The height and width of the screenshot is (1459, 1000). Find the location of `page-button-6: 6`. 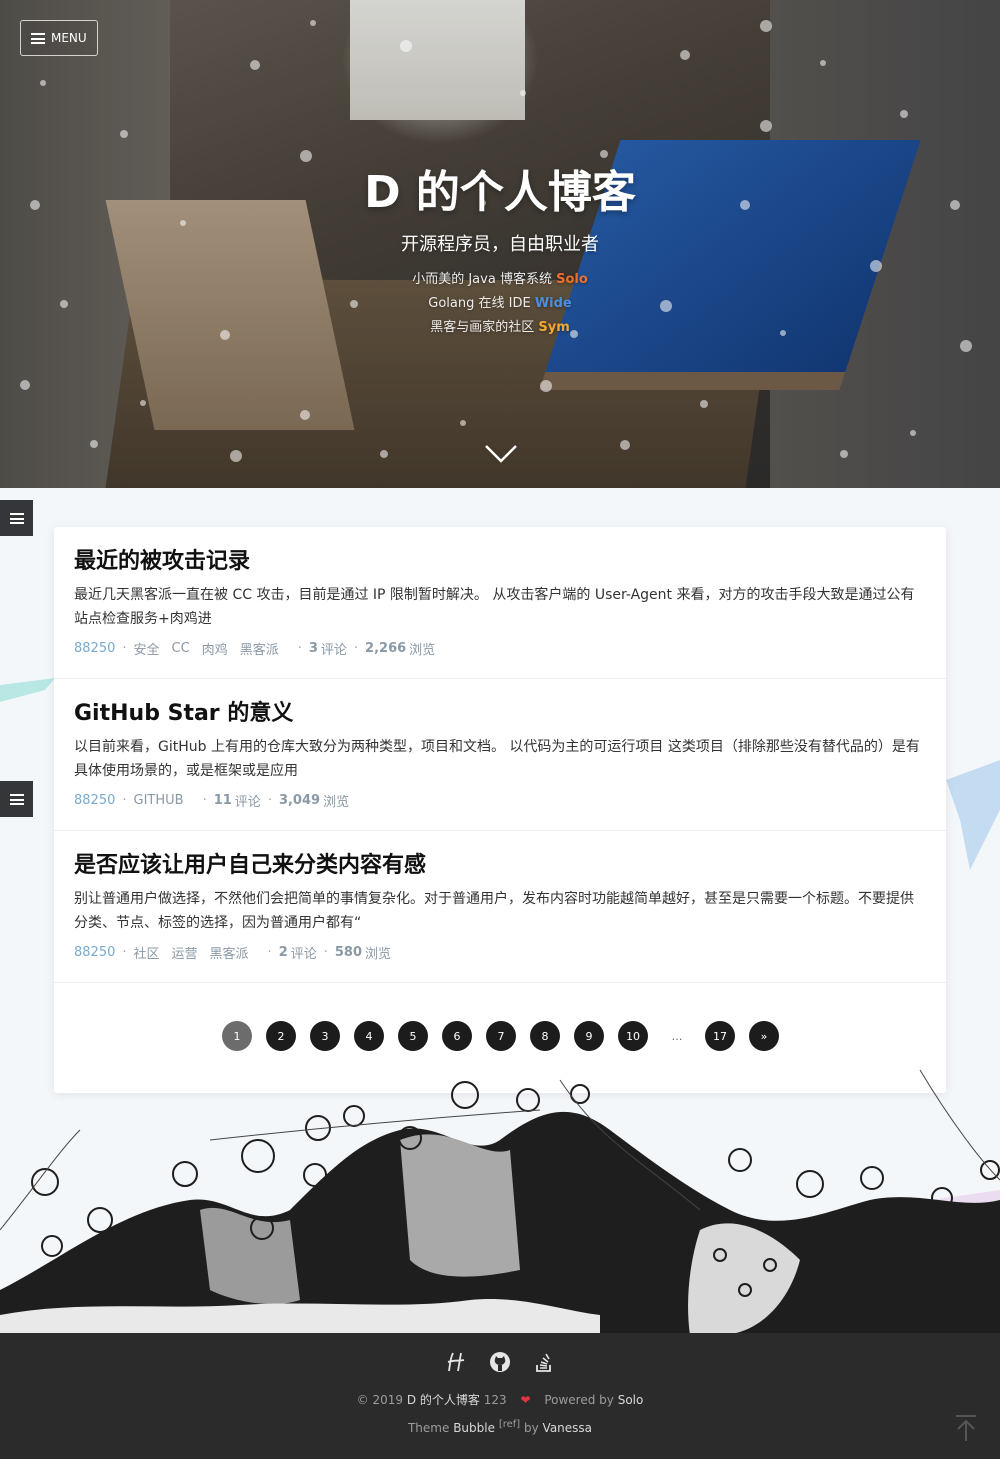

page-button-6: 6 is located at coordinates (457, 1036).